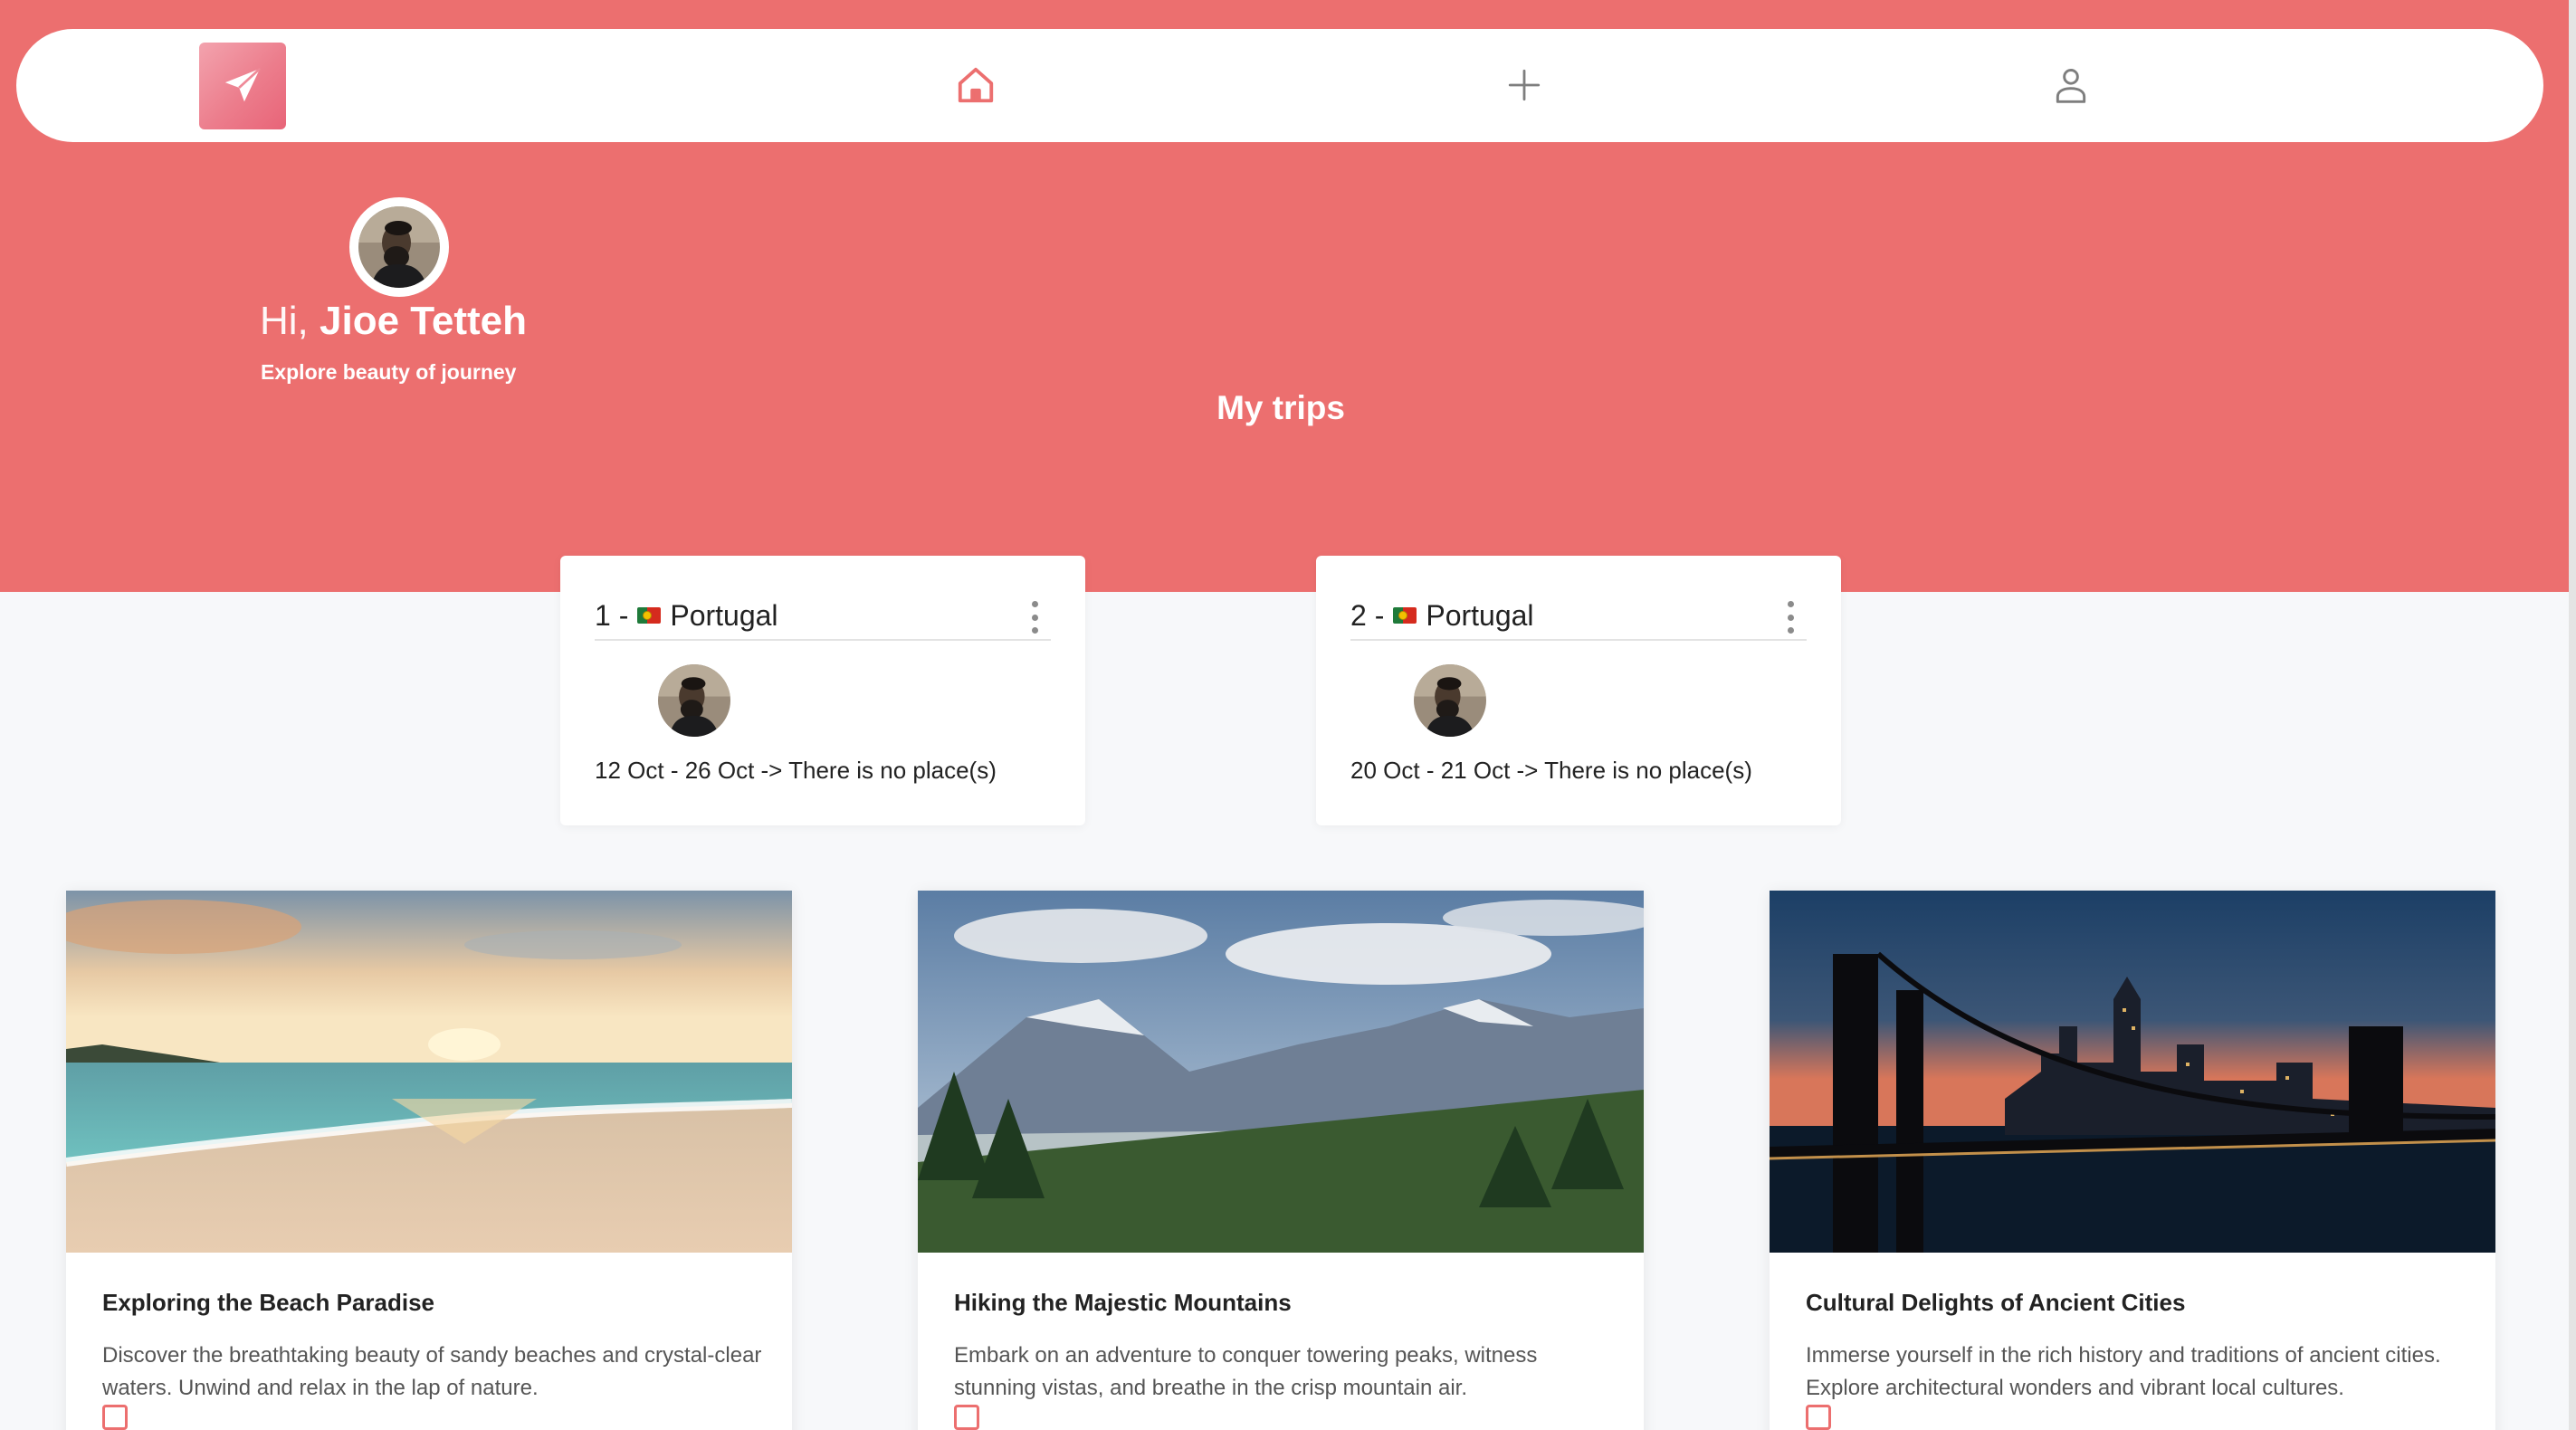 This screenshot has height=1430, width=2576. Describe the element at coordinates (285, 321) in the screenshot. I see `greeting-hi: Hi,` at that location.